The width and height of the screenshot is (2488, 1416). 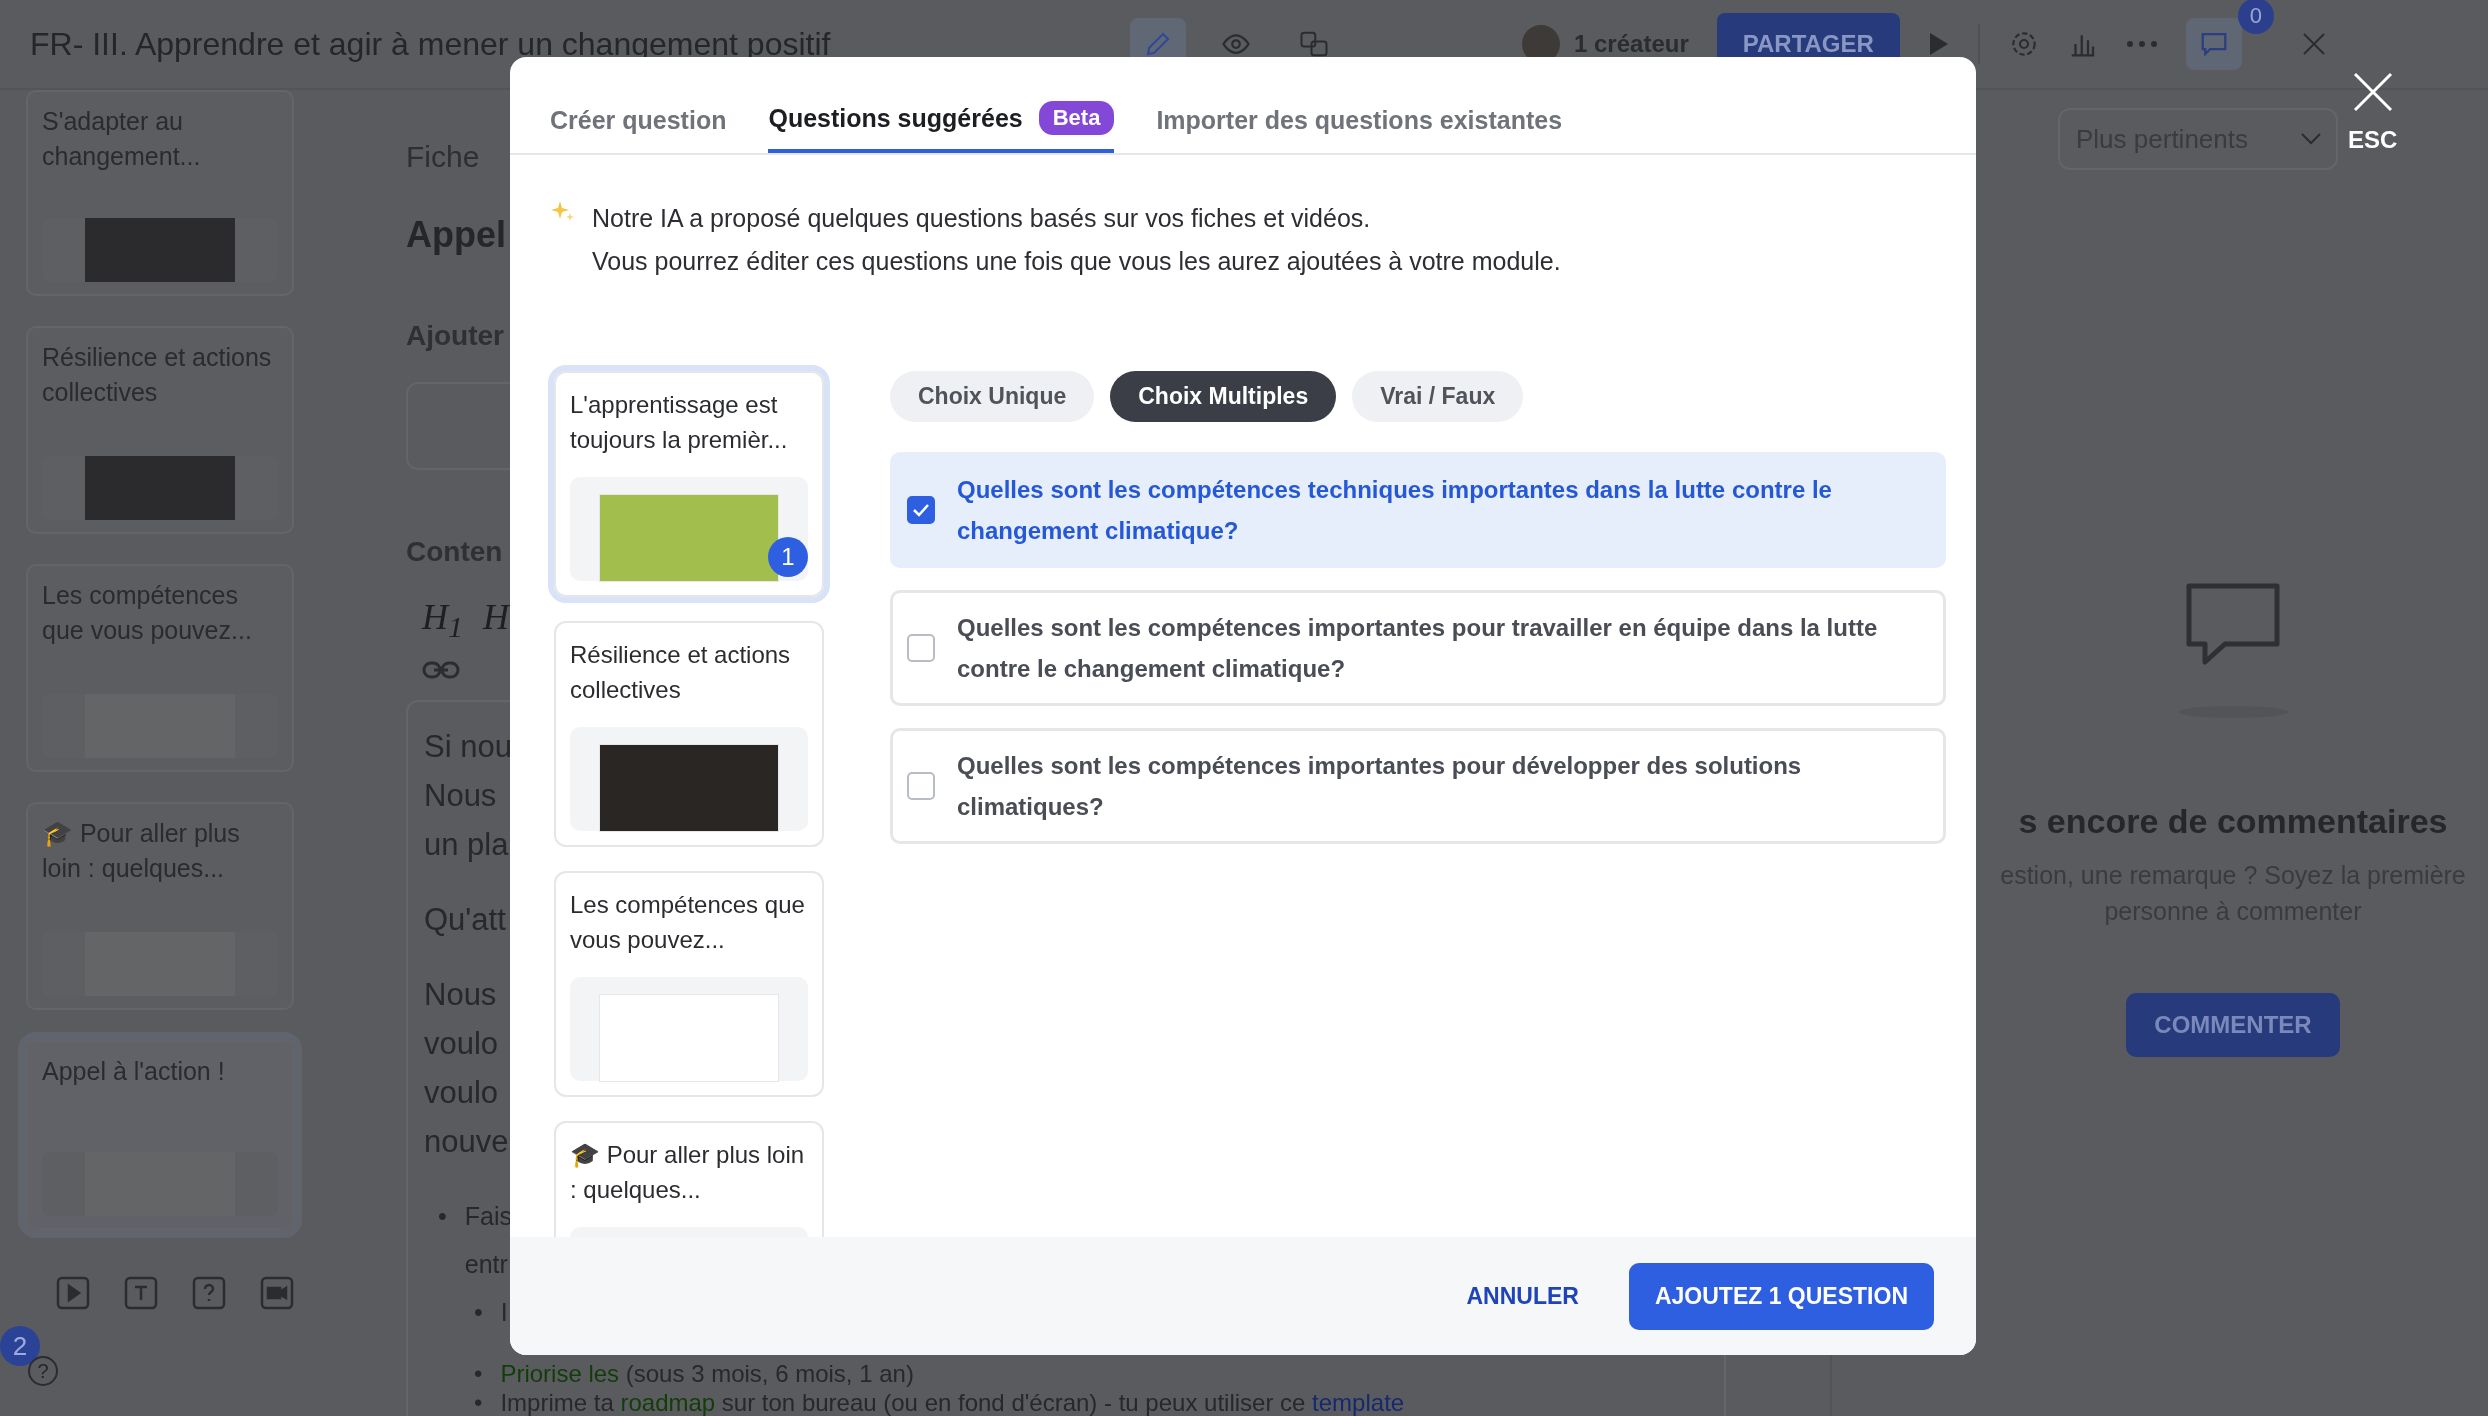 I want to click on count-badge: 2, so click(x=20, y=1346).